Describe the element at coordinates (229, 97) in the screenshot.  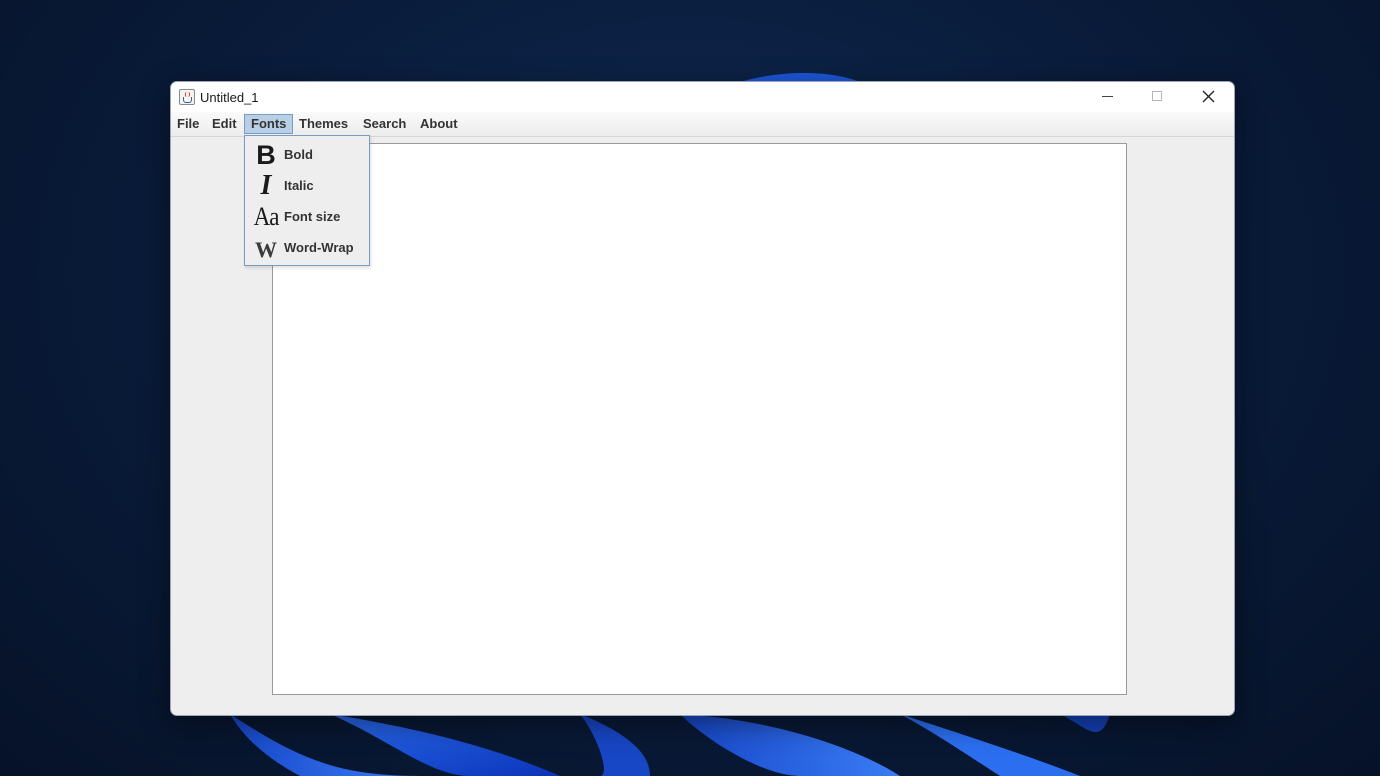
I see `window-title: Untitled_1` at that location.